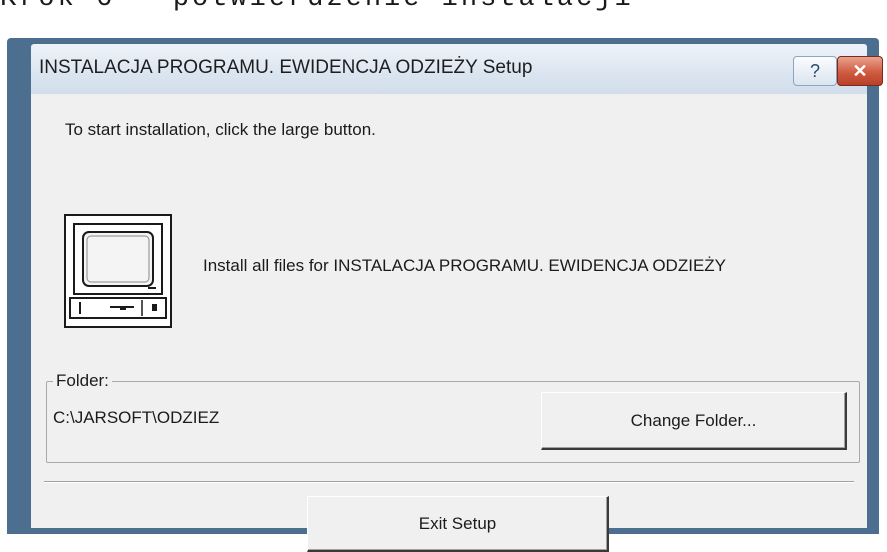 This screenshot has height=552, width=887. What do you see at coordinates (136, 417) in the screenshot?
I see `folder-path: C:\JARSOFT\ODZIEZ` at bounding box center [136, 417].